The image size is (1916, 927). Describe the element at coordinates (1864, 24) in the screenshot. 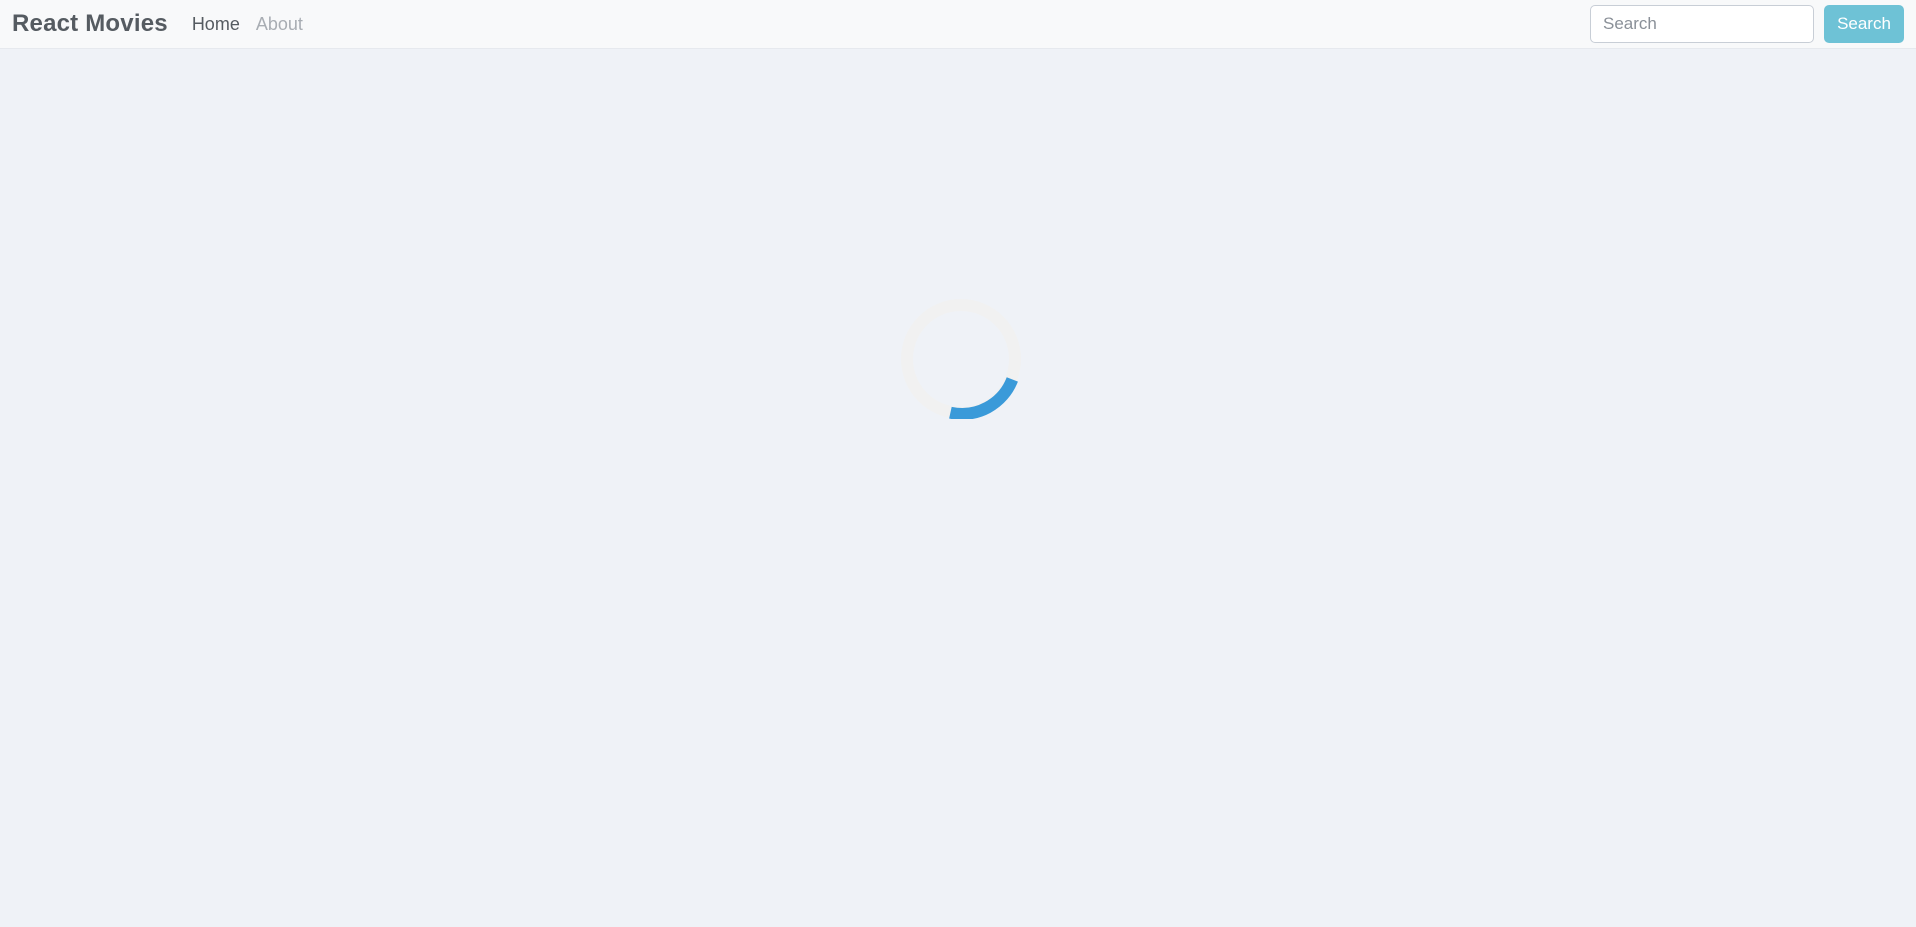

I see `search-button: Search` at that location.